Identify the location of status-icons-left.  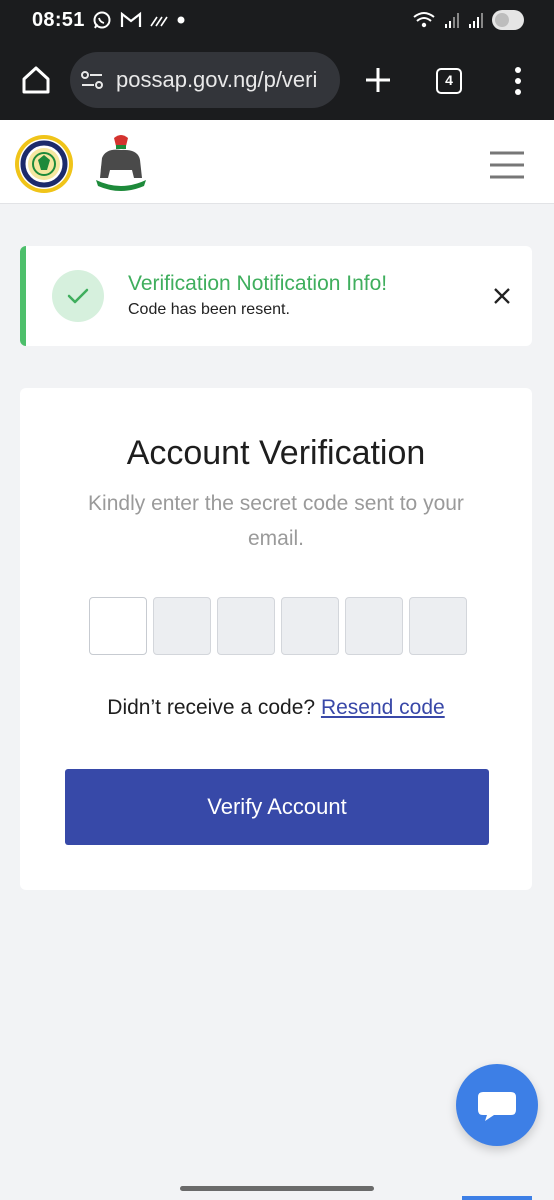
(139, 20).